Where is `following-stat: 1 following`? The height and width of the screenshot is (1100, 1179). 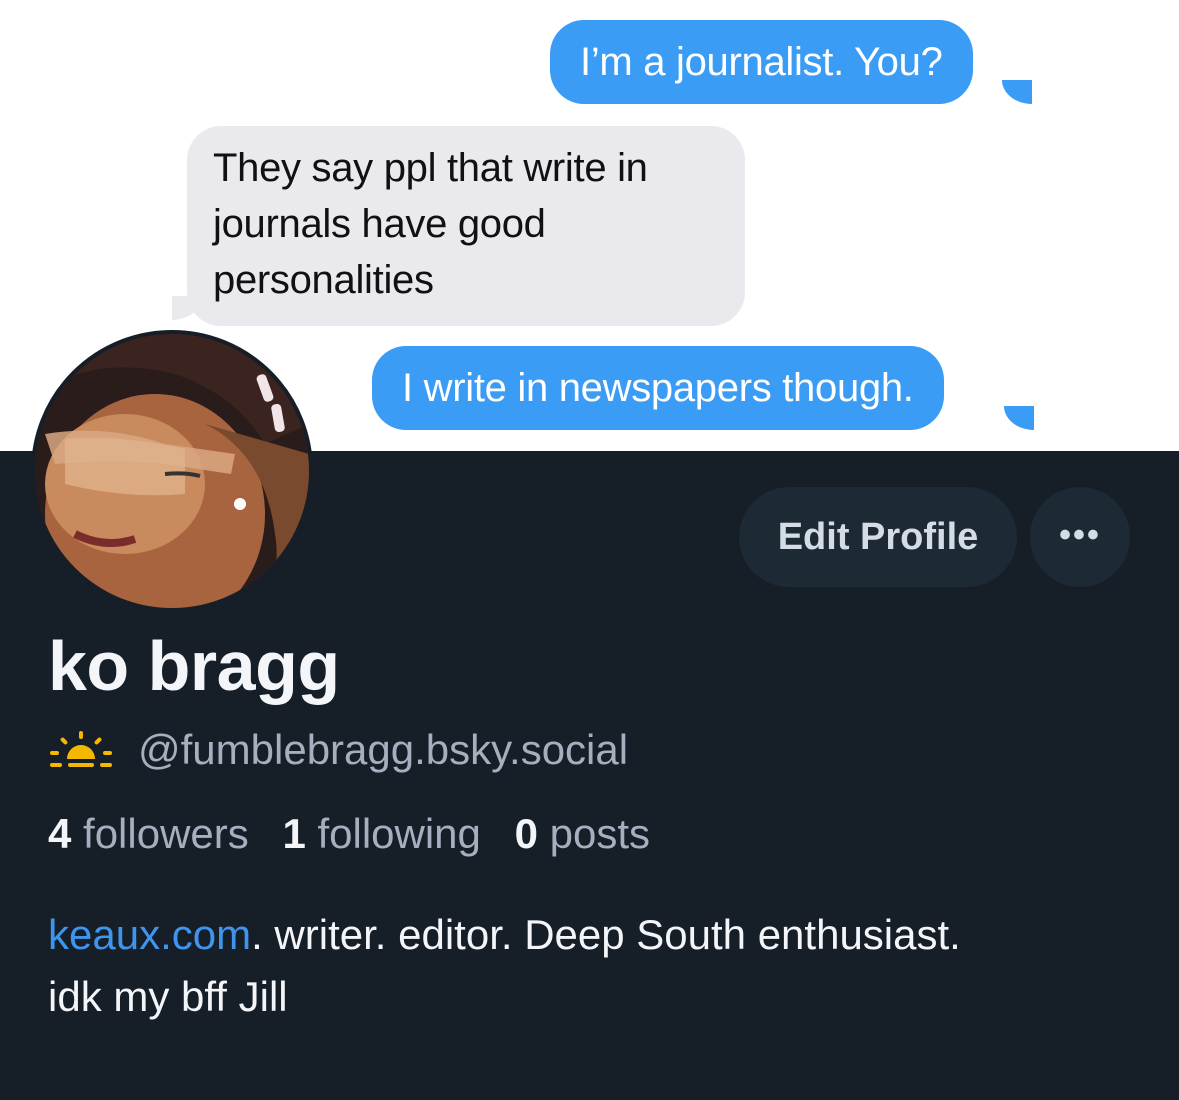
following-stat: 1 following is located at coordinates (381, 833).